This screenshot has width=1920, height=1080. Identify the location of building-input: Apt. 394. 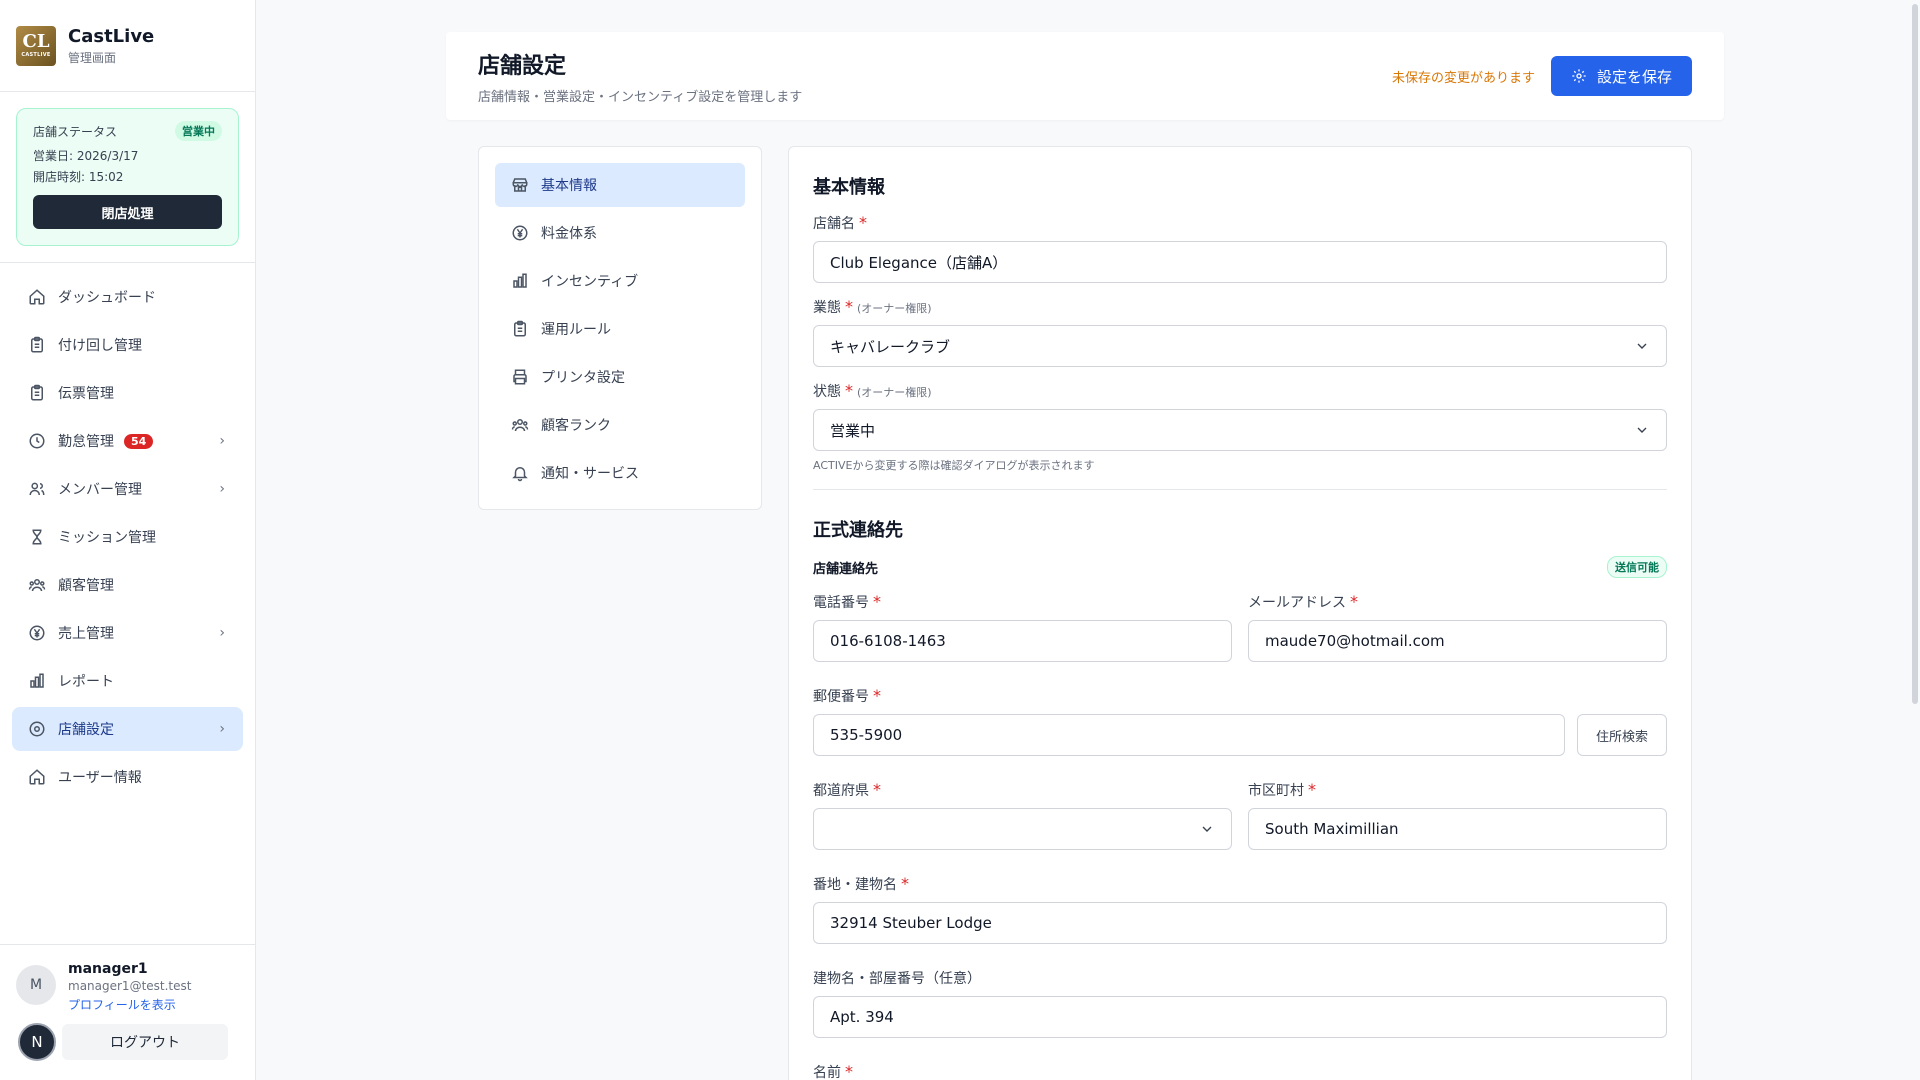
(1240, 1017).